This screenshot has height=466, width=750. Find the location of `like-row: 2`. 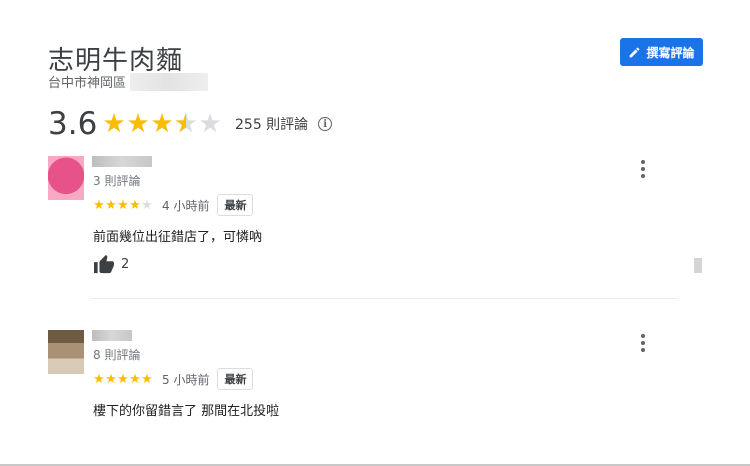

like-row: 2 is located at coordinates (111, 264).